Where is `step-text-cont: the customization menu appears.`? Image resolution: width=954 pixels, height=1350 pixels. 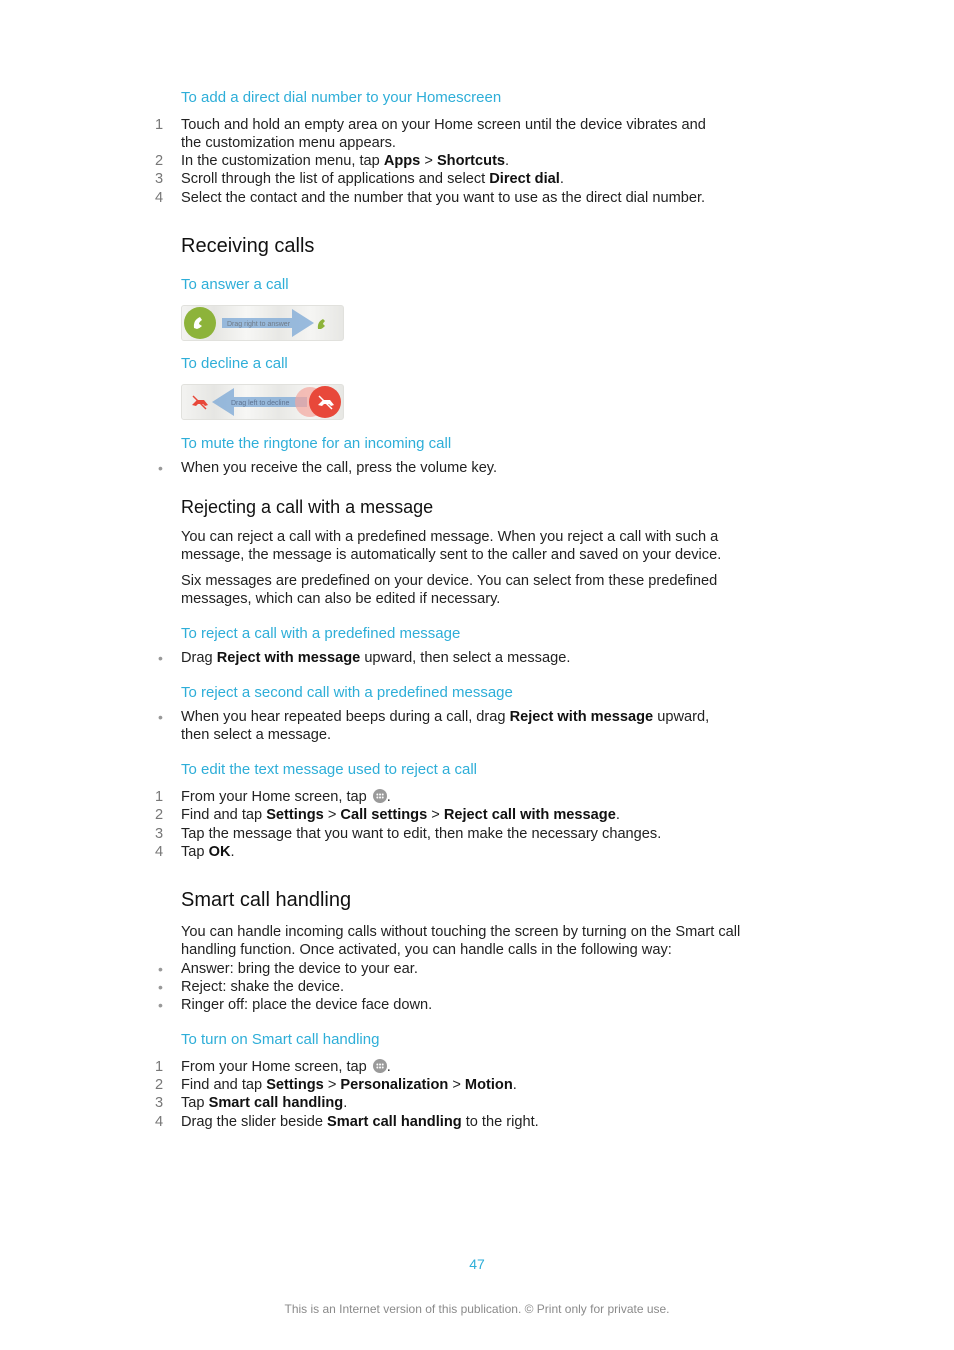
step-text-cont: the customization menu appears. is located at coordinates (288, 143).